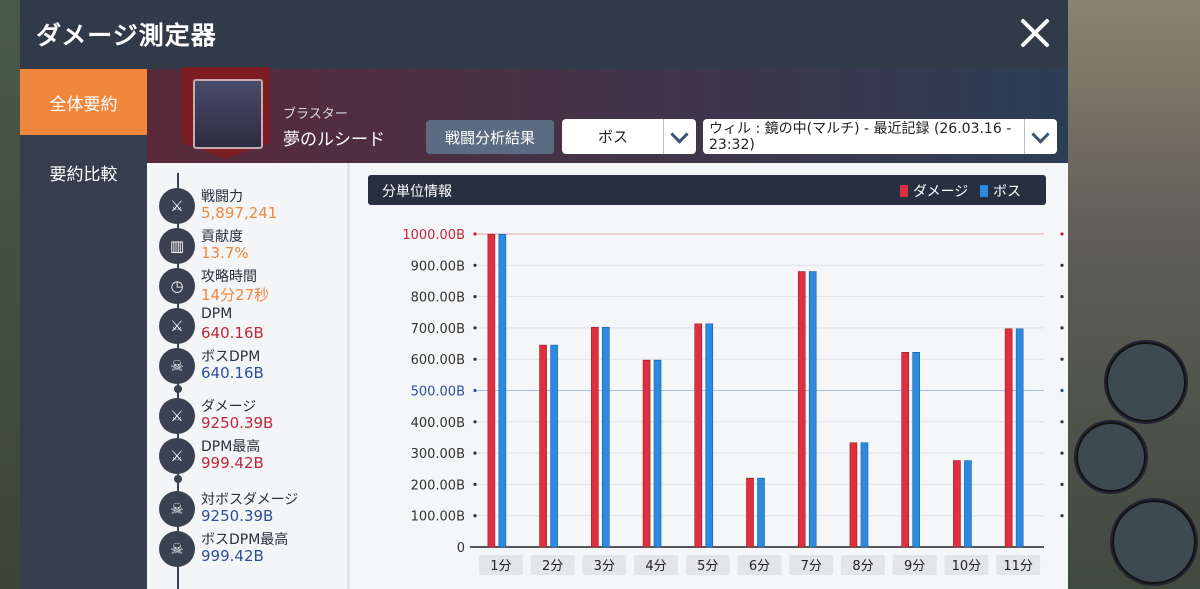  Describe the element at coordinates (552, 566) in the screenshot. I see `x-tick-label: 2分` at that location.